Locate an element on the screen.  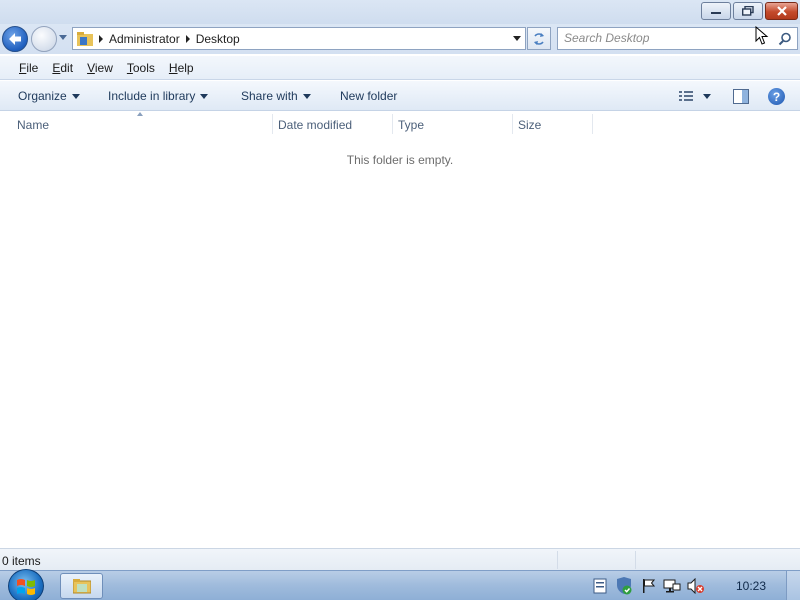
preview-pane-button is located at coordinates (741, 98).